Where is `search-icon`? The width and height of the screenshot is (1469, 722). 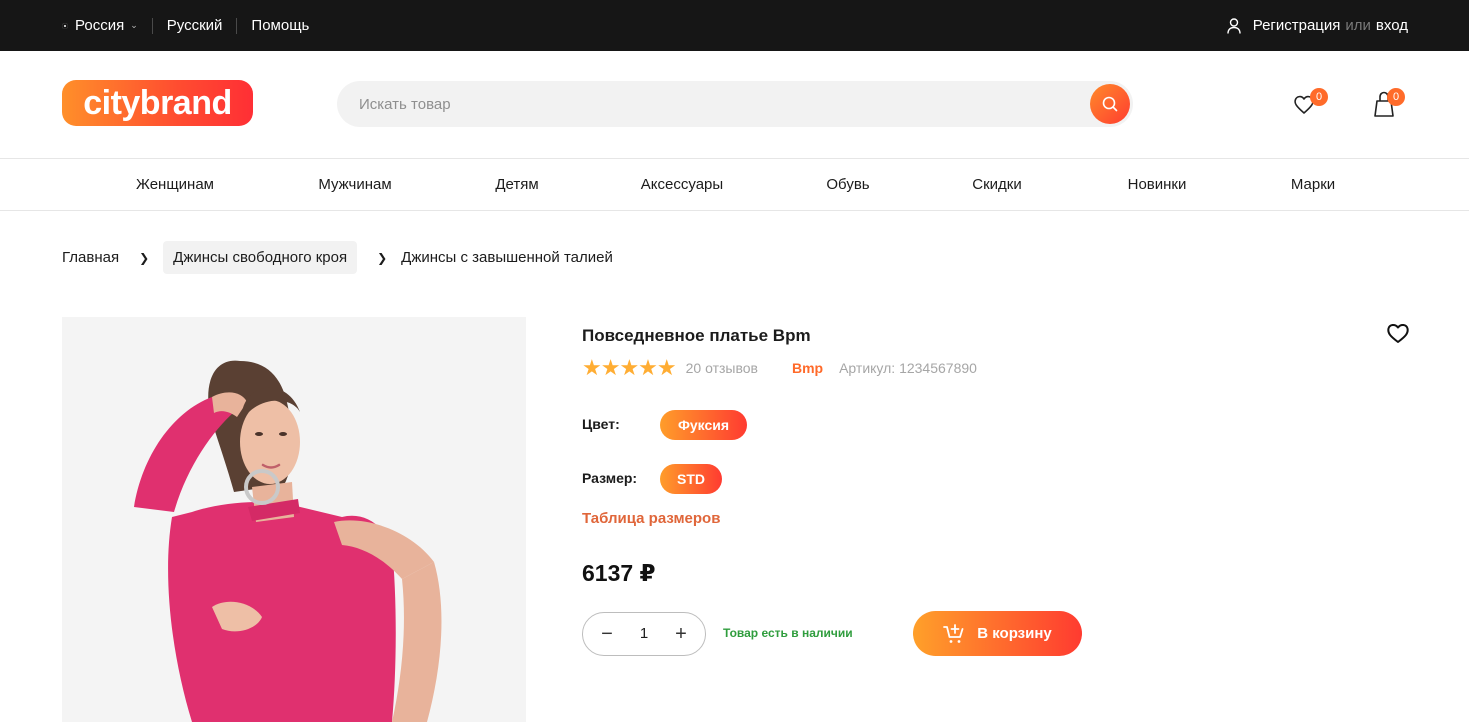 search-icon is located at coordinates (1110, 104).